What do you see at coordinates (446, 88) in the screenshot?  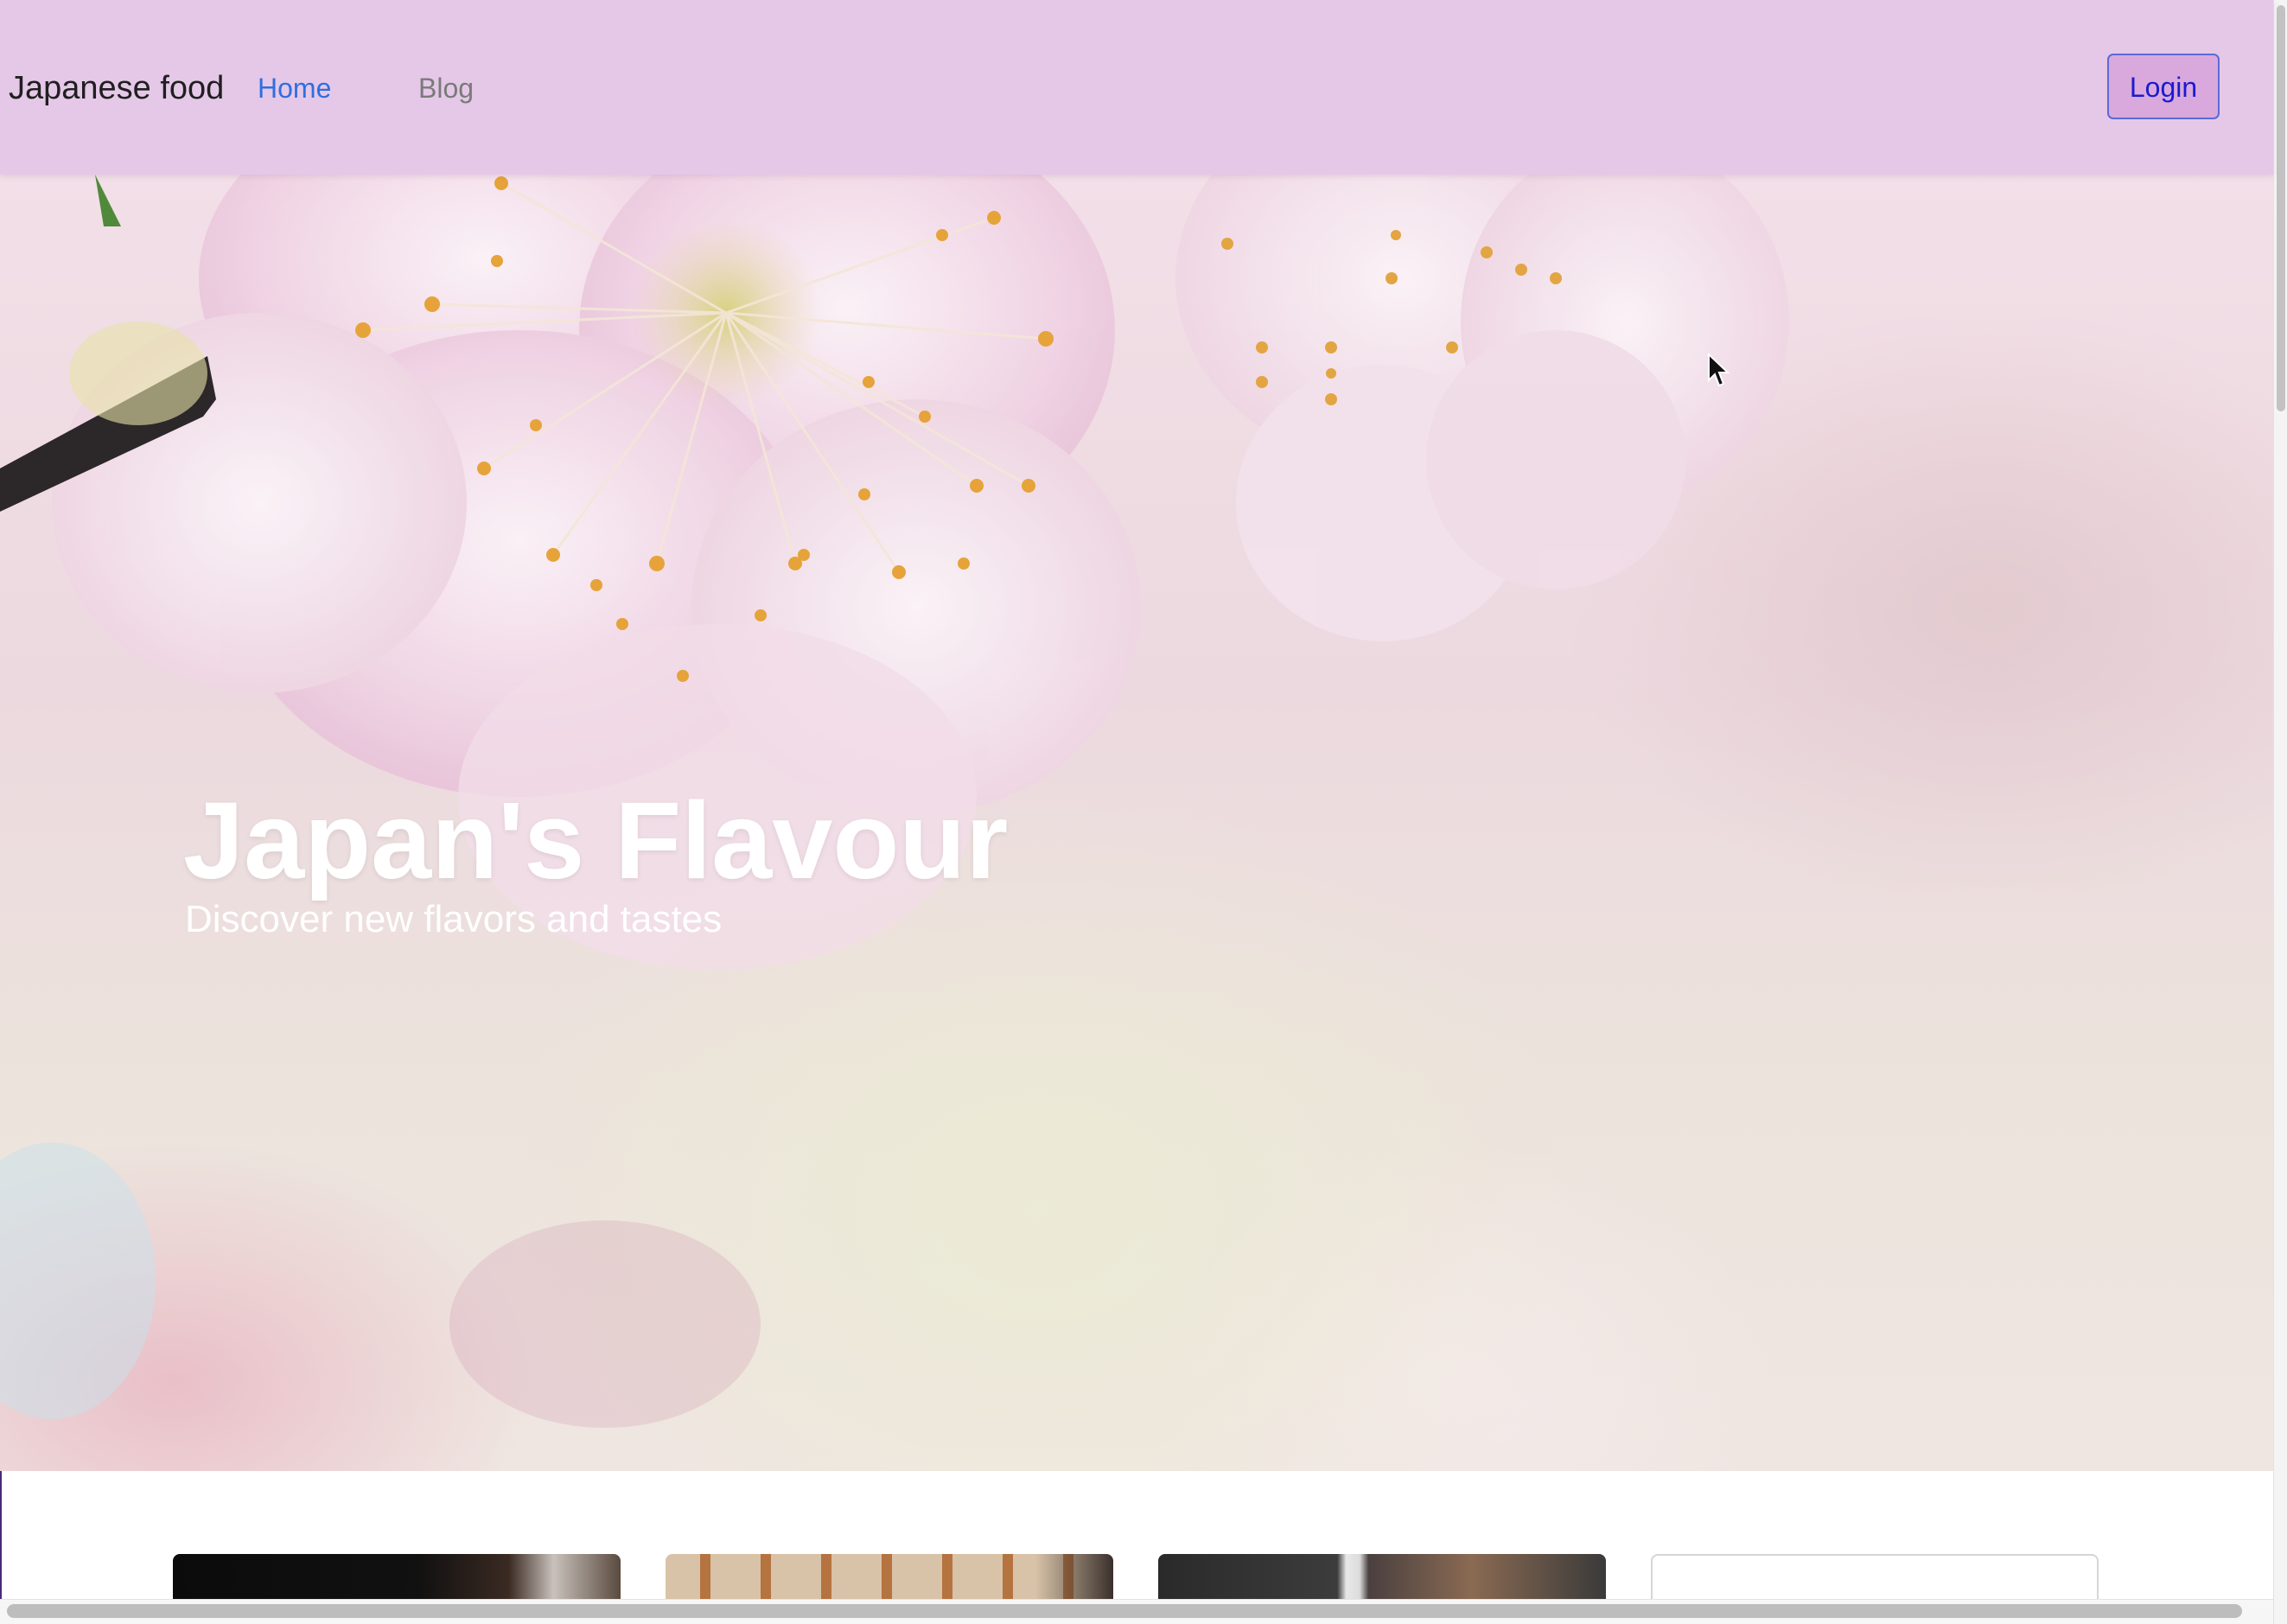 I see `nav-link-blog: Blog` at bounding box center [446, 88].